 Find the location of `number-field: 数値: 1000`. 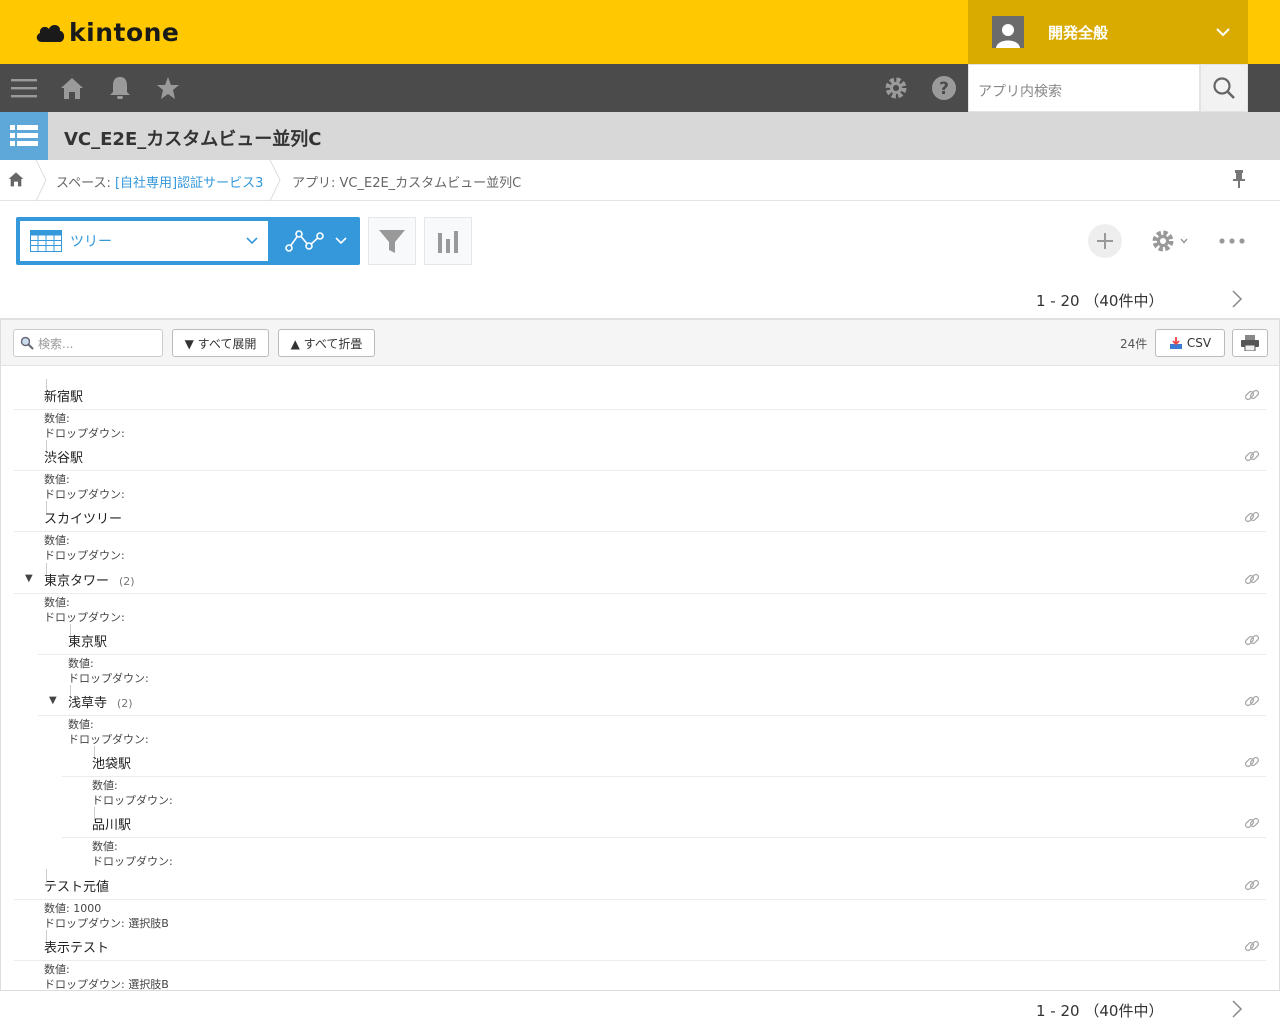

number-field: 数値: 1000 is located at coordinates (72, 908).